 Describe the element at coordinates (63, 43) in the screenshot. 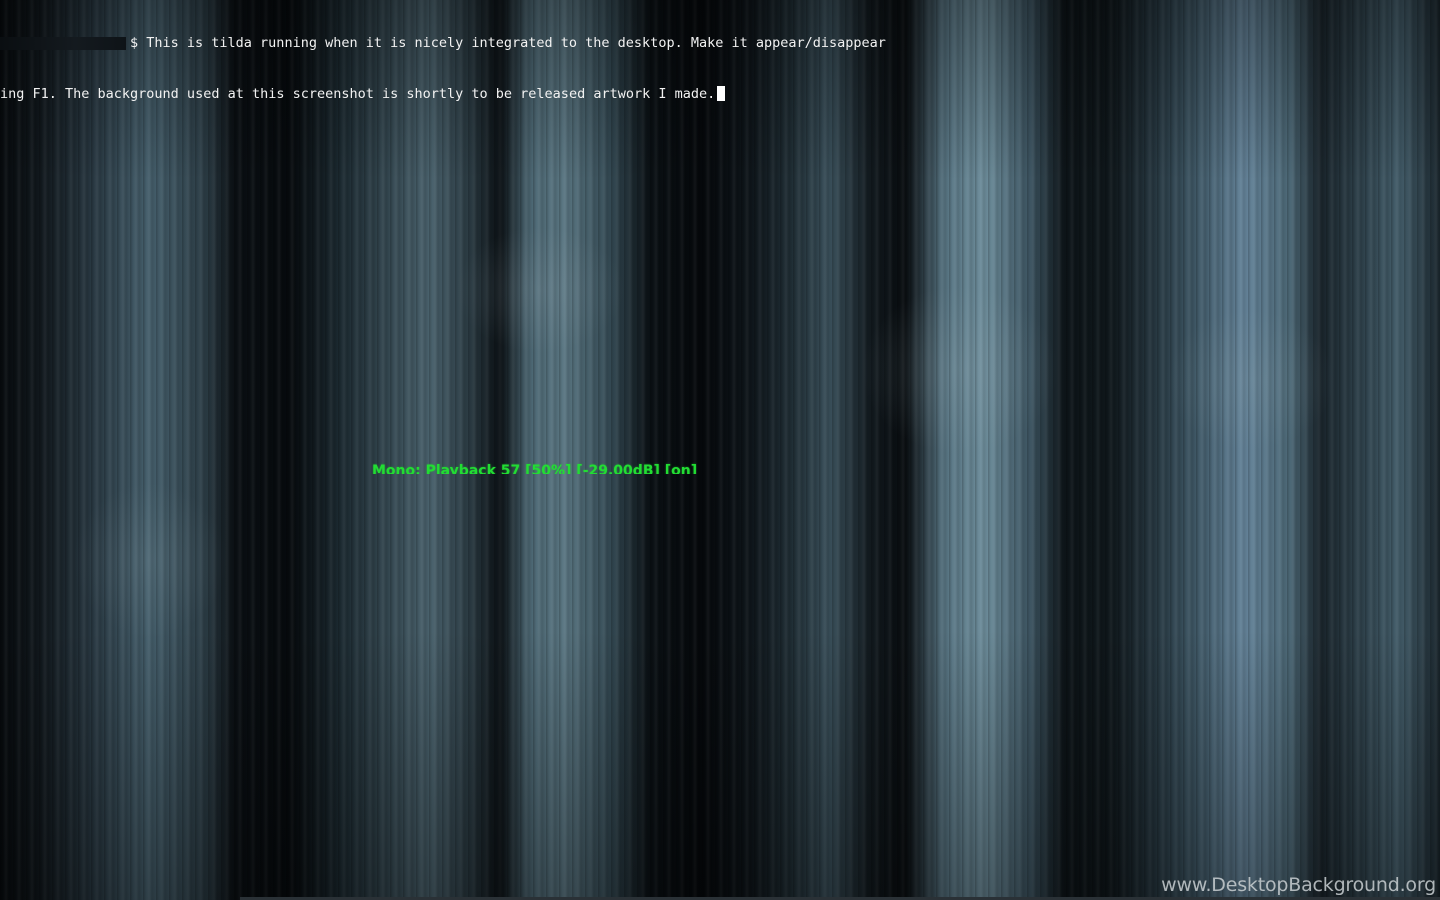

I see `redacted-prompt-user` at that location.